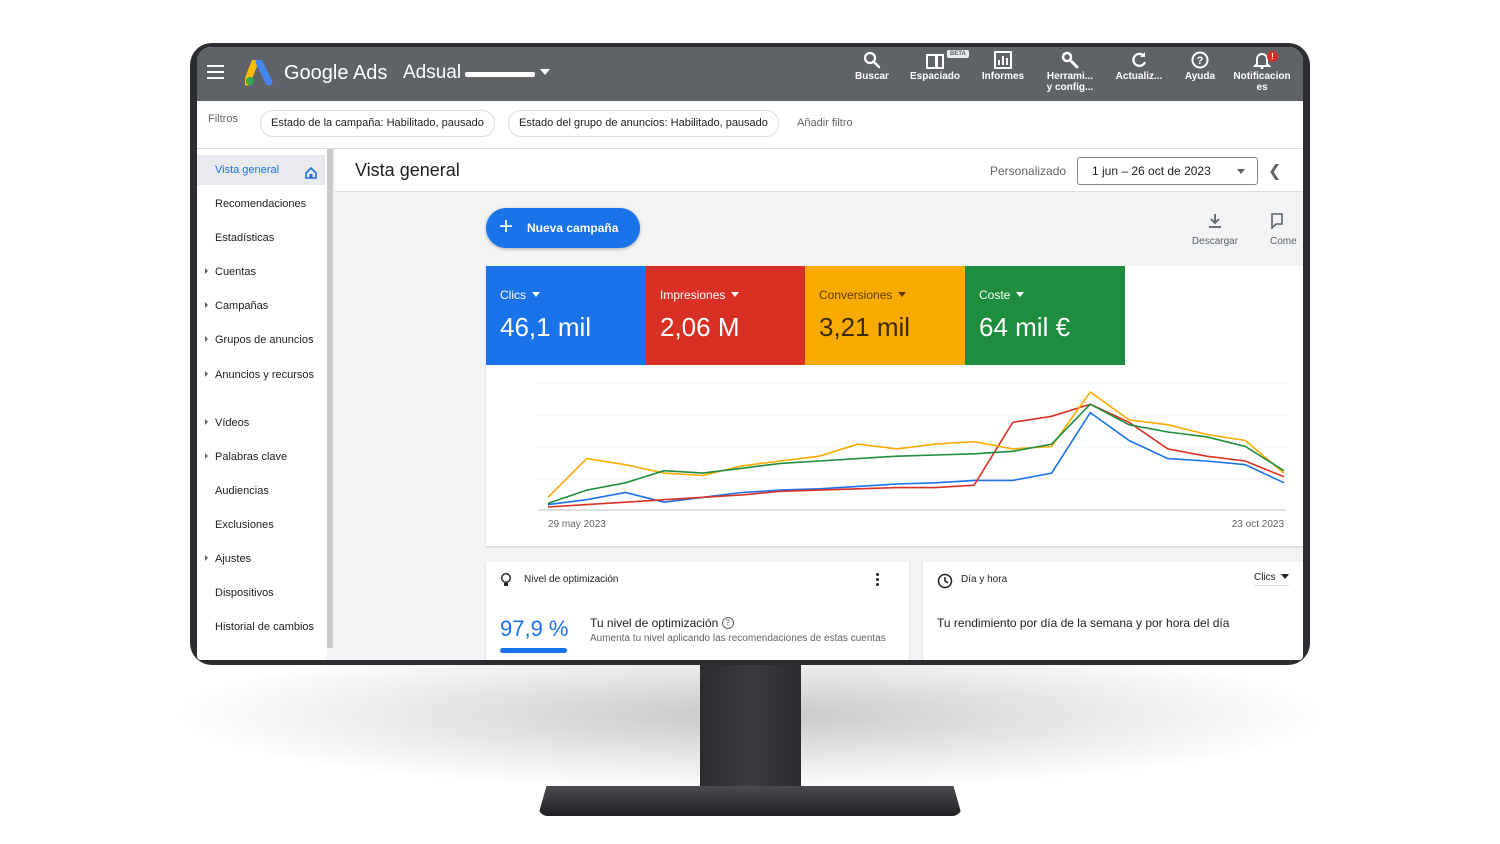 The height and width of the screenshot is (844, 1500). I want to click on sidebar-item-label: Vista general, so click(247, 170).